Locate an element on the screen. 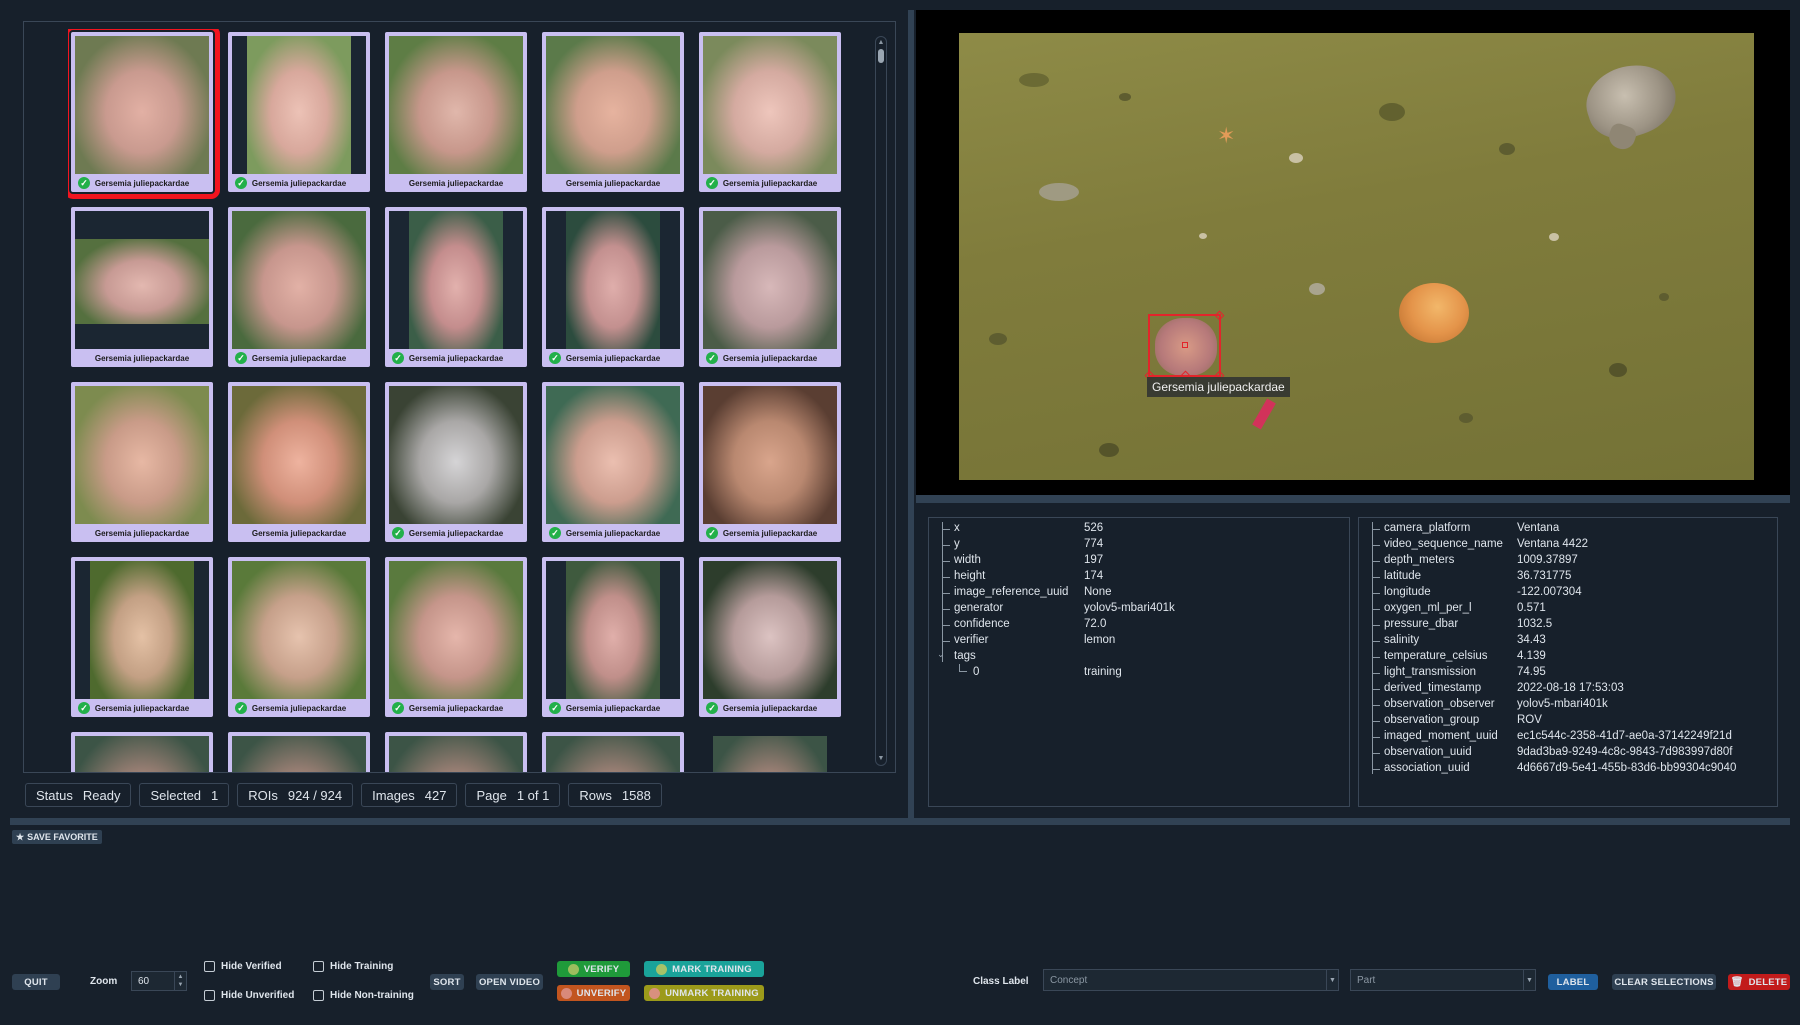 The image size is (1800, 1025). hide-non-training-box is located at coordinates (318, 995).